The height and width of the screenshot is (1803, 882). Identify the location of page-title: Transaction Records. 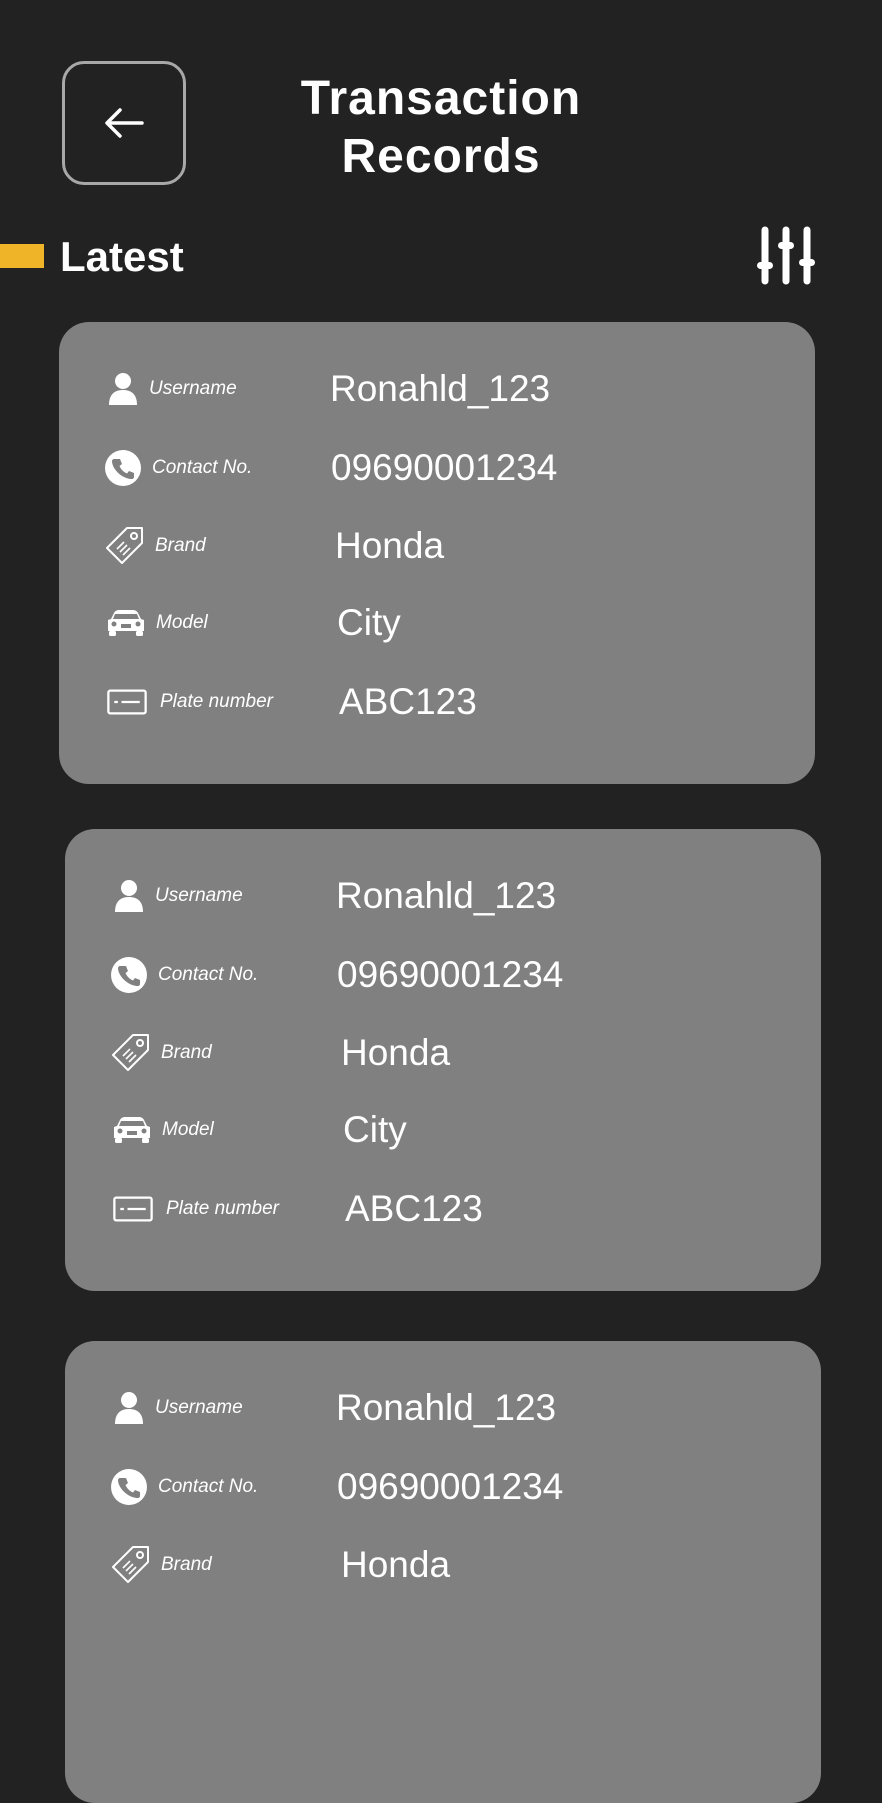
(441, 128).